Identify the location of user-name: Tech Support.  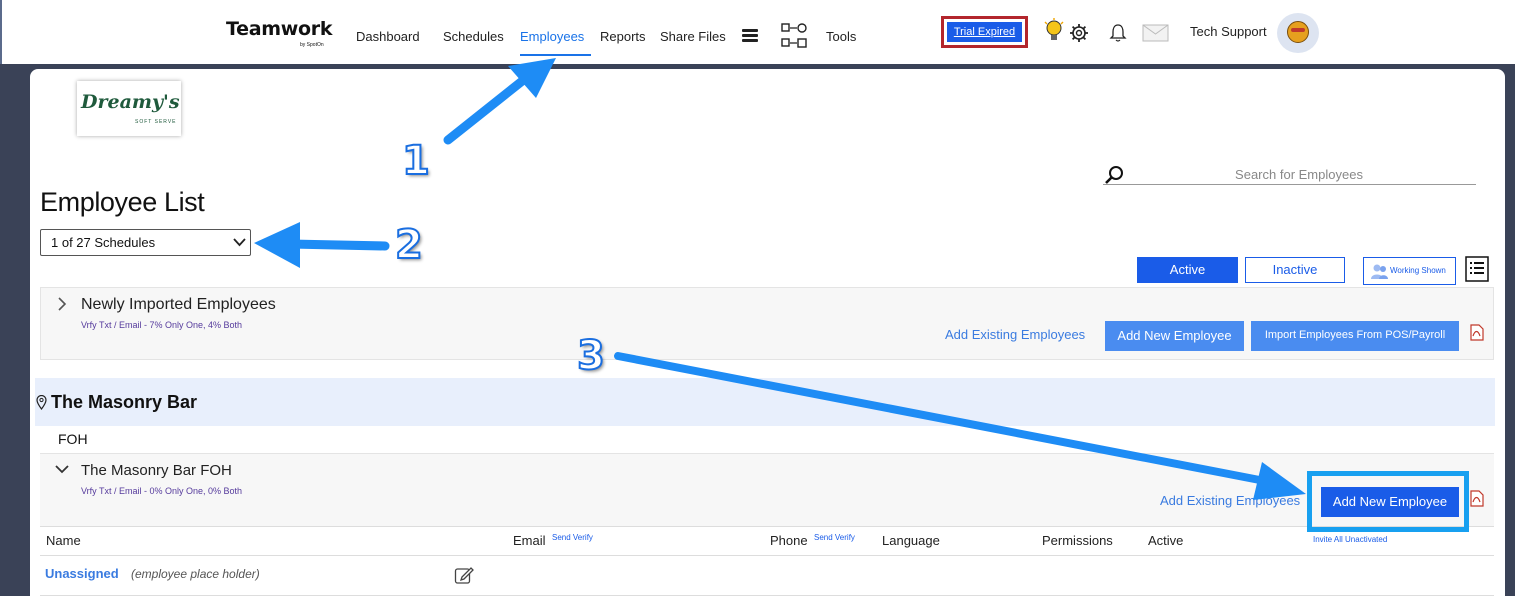
(1228, 31).